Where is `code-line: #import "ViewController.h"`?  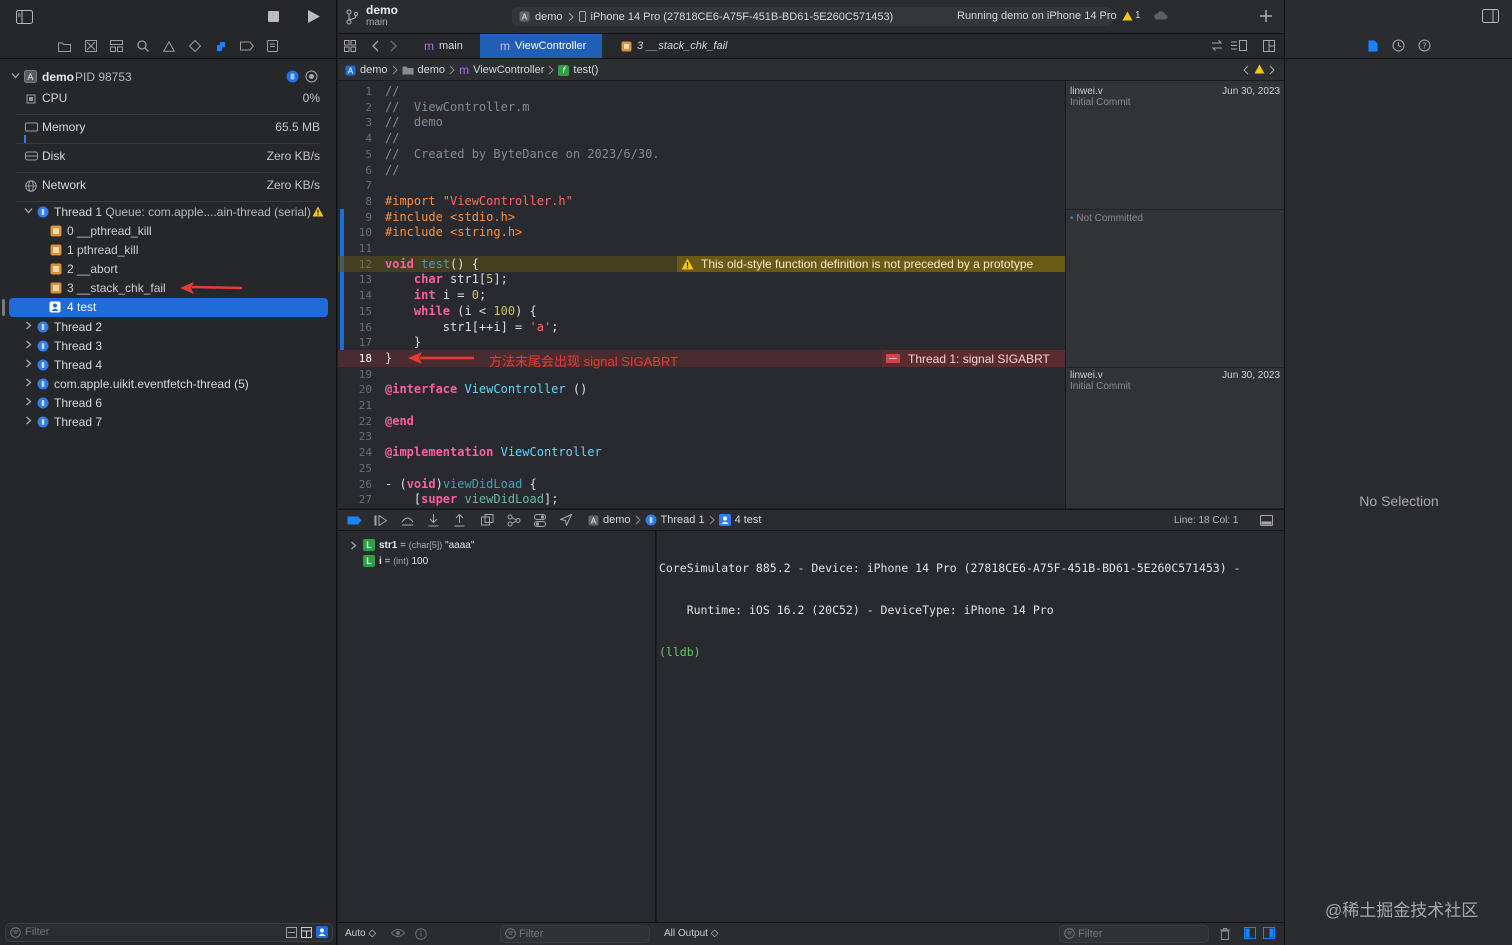
code-line: #import "ViewController.h" is located at coordinates (479, 201).